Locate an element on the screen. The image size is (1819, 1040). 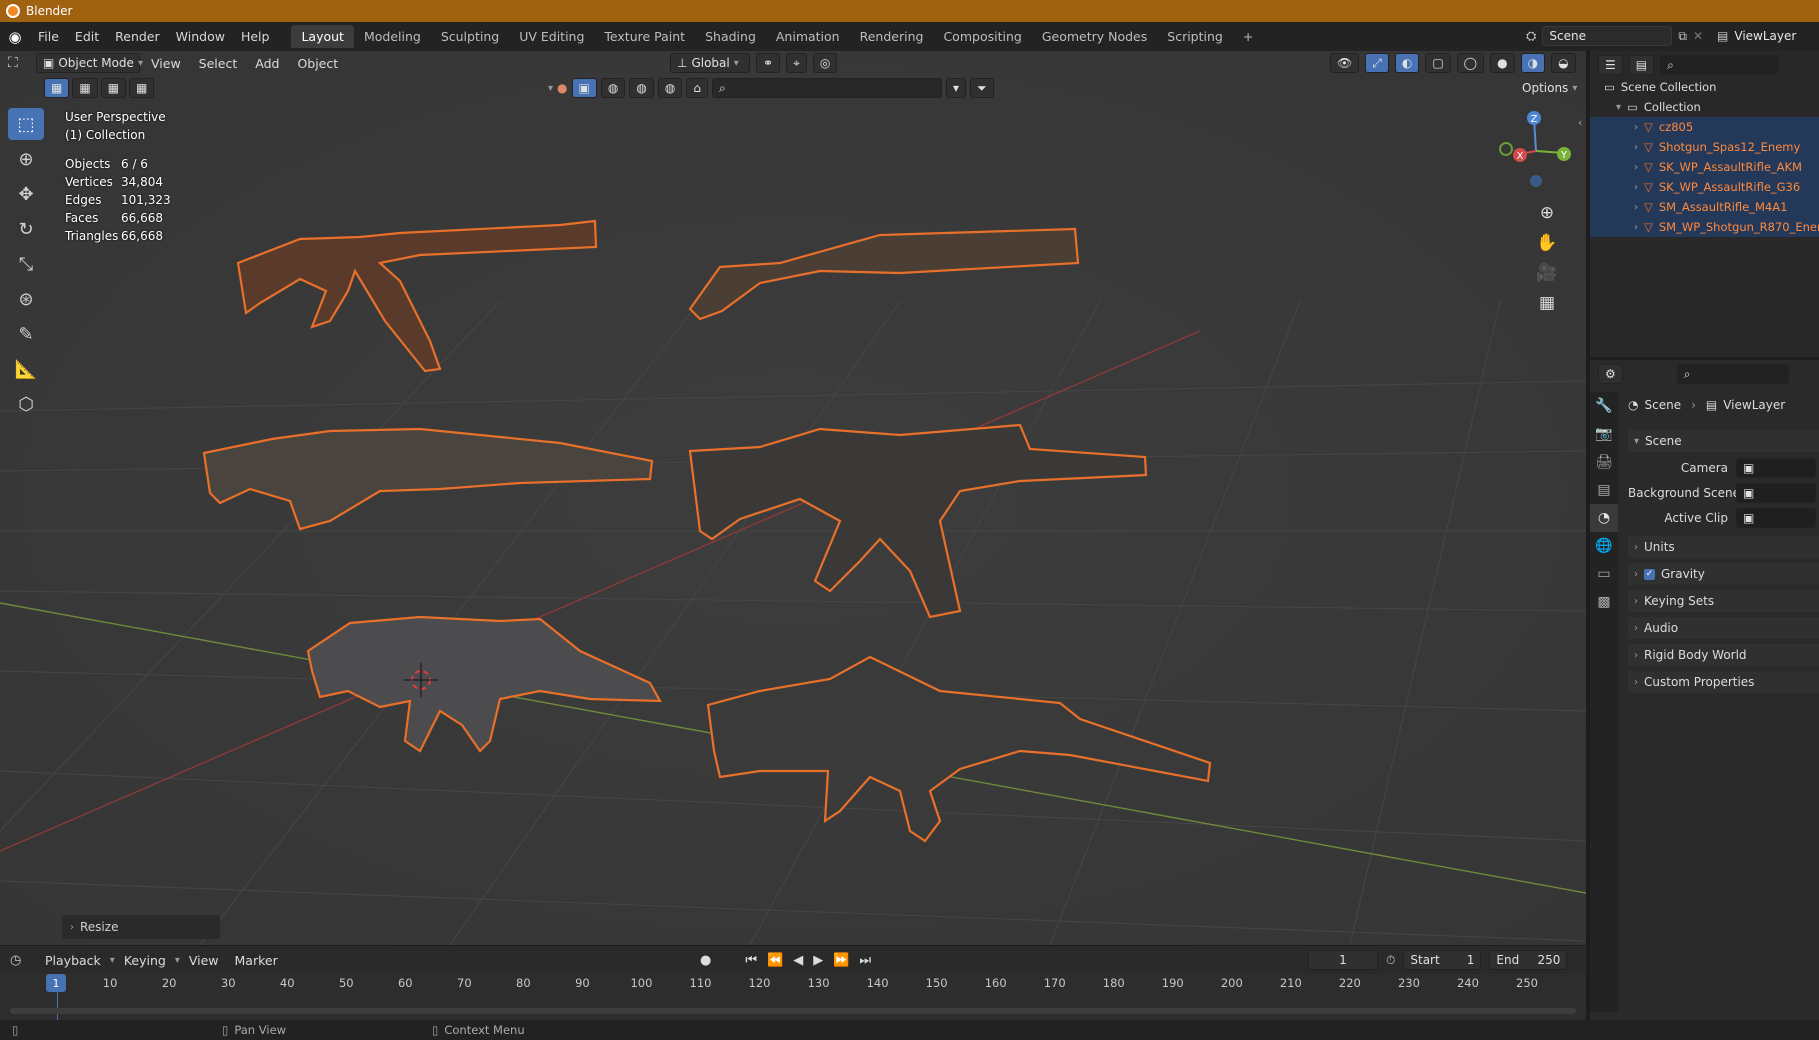
add-cube-icon: ⬡ is located at coordinates (26, 404).